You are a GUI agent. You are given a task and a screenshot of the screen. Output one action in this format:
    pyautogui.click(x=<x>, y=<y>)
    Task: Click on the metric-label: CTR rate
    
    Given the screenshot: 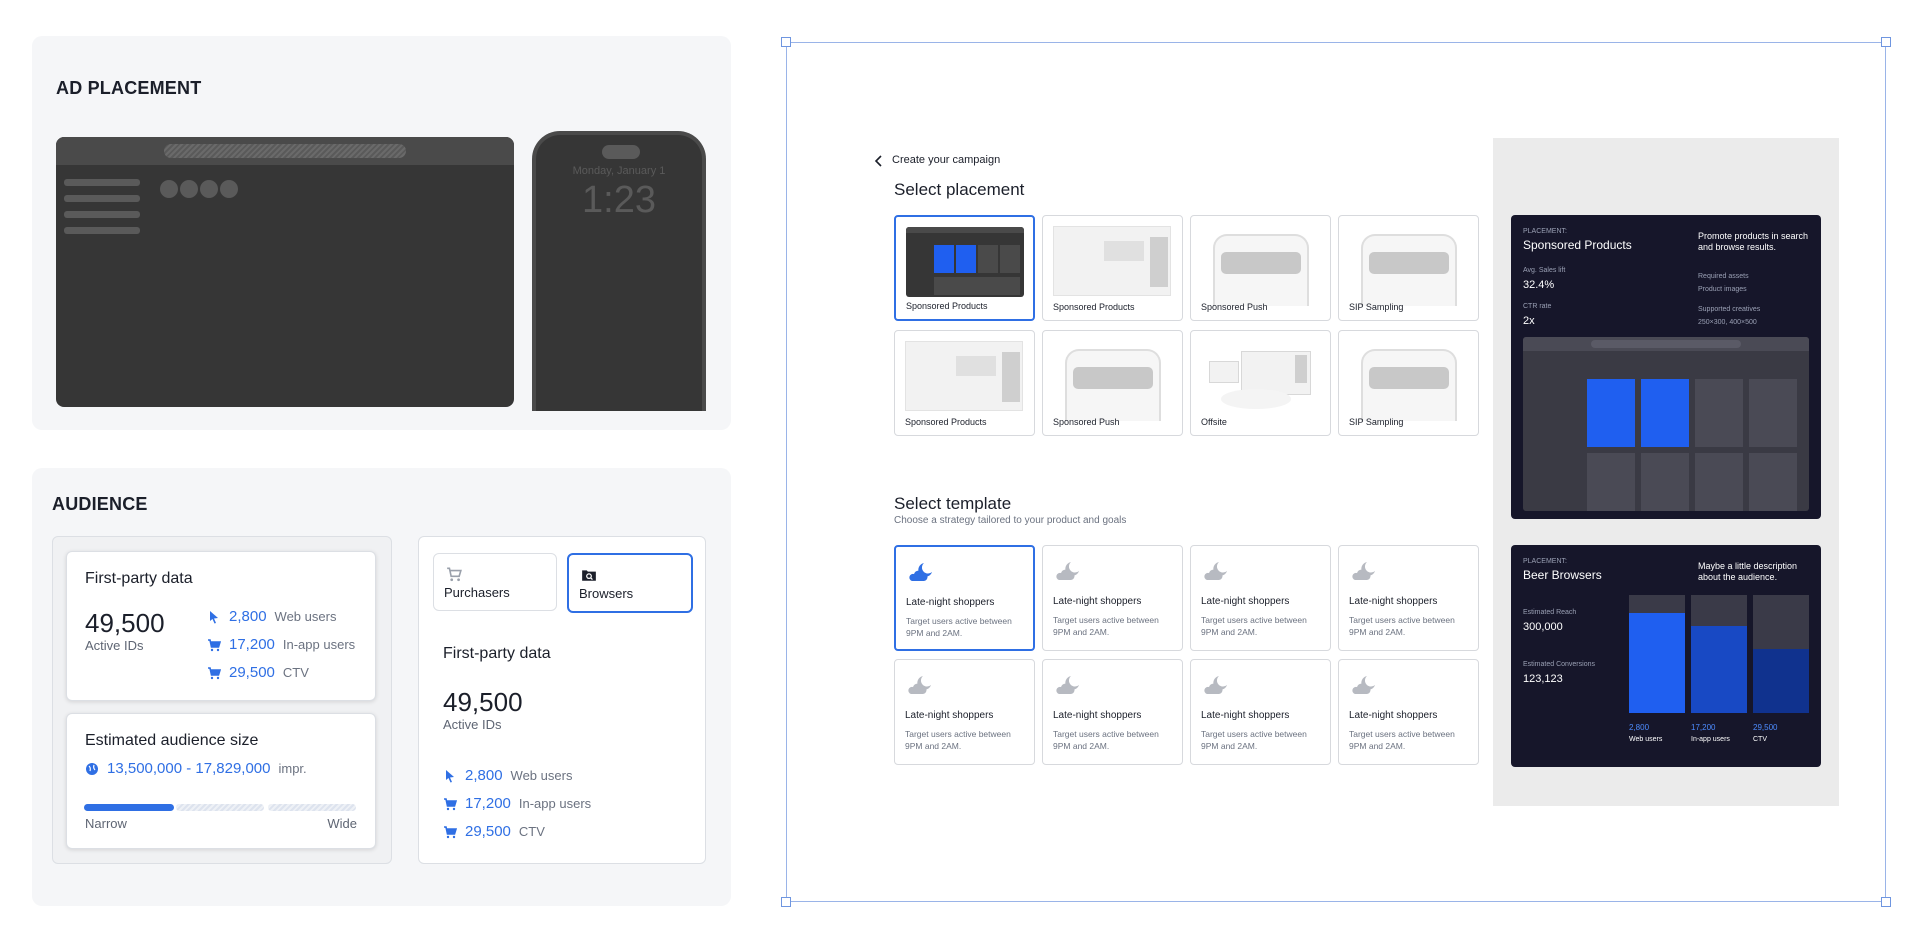 What is the action you would take?
    pyautogui.click(x=1537, y=306)
    